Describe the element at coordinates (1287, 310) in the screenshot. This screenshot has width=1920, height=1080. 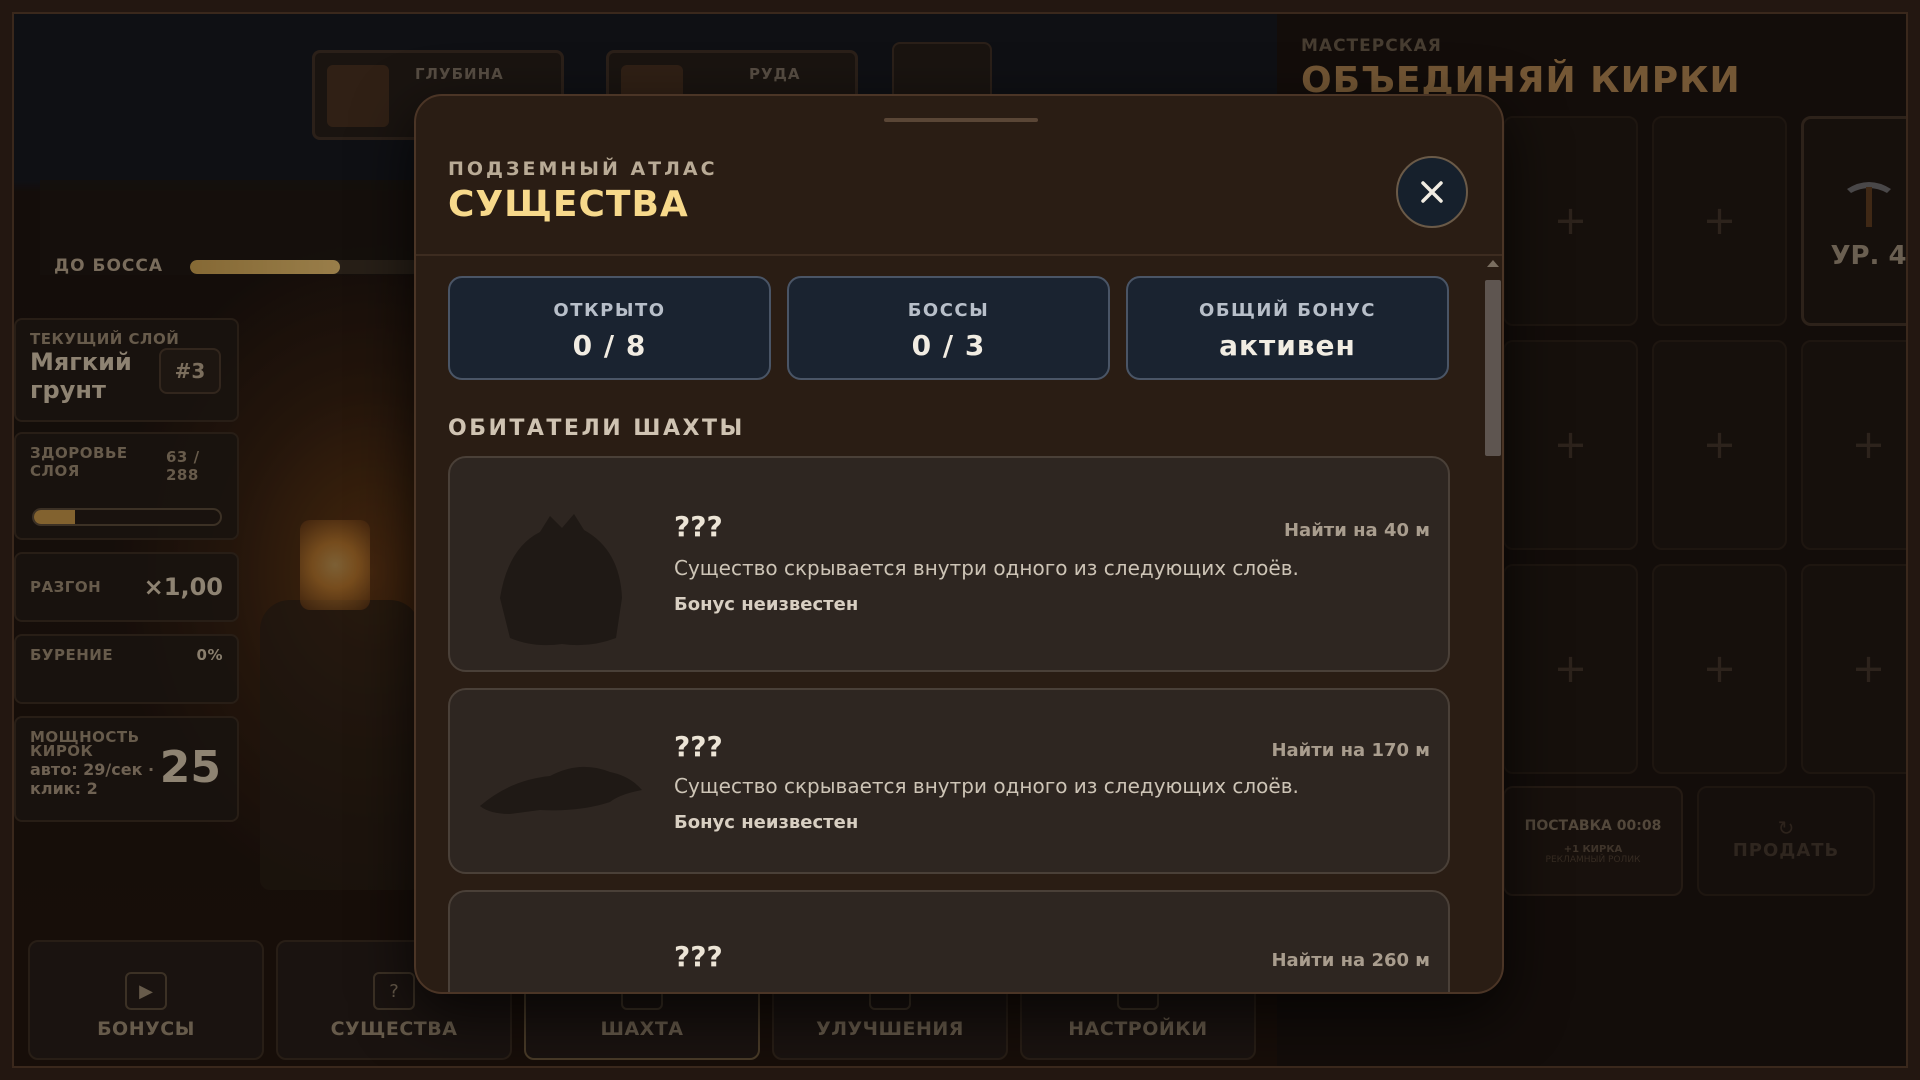
I see `stat-total-bonus-label: ОБЩИЙ БОНУС` at that location.